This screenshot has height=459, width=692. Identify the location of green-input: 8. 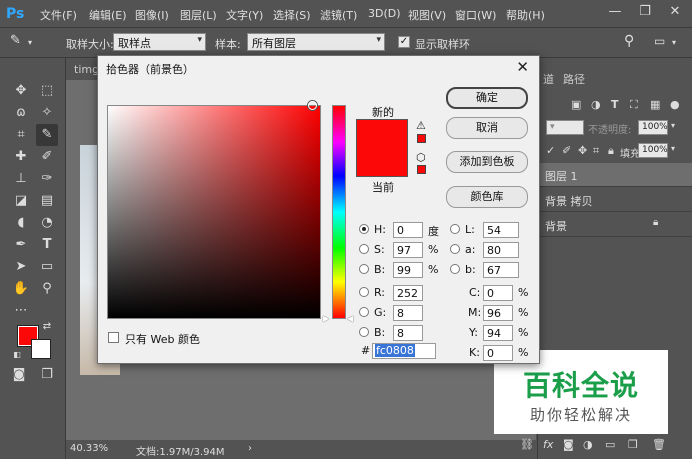
(408, 313).